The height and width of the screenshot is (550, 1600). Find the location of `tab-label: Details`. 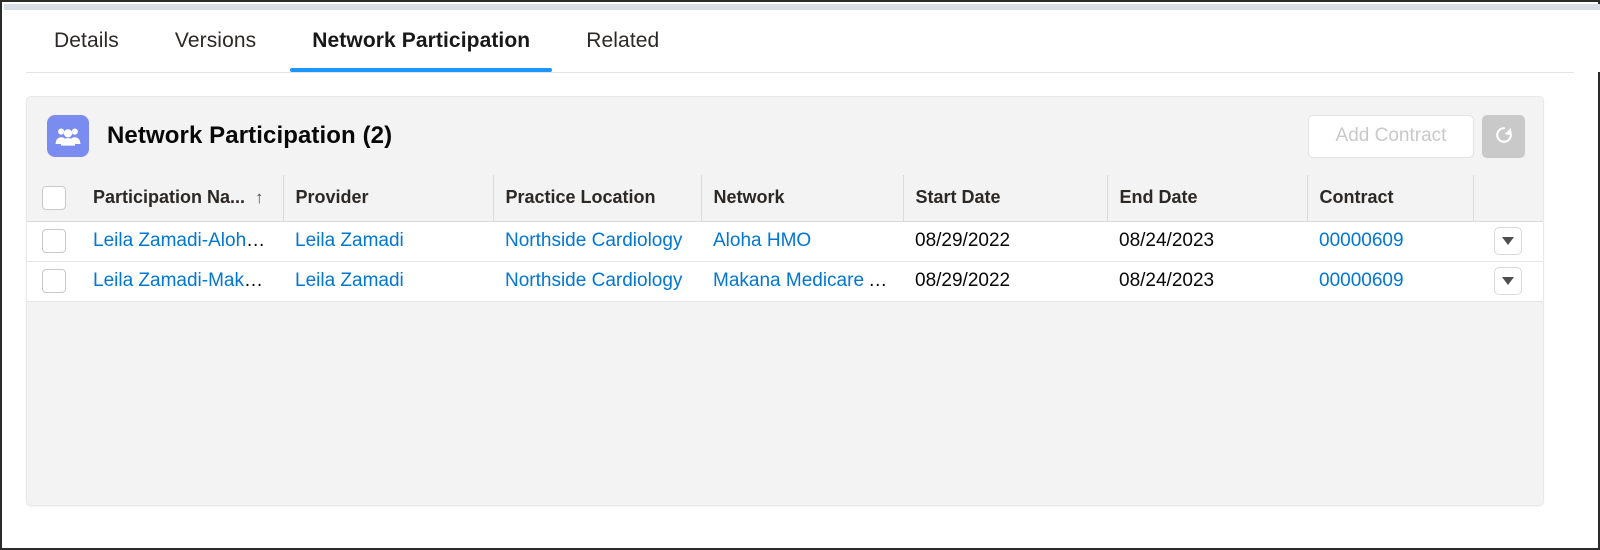

tab-label: Details is located at coordinates (86, 40).